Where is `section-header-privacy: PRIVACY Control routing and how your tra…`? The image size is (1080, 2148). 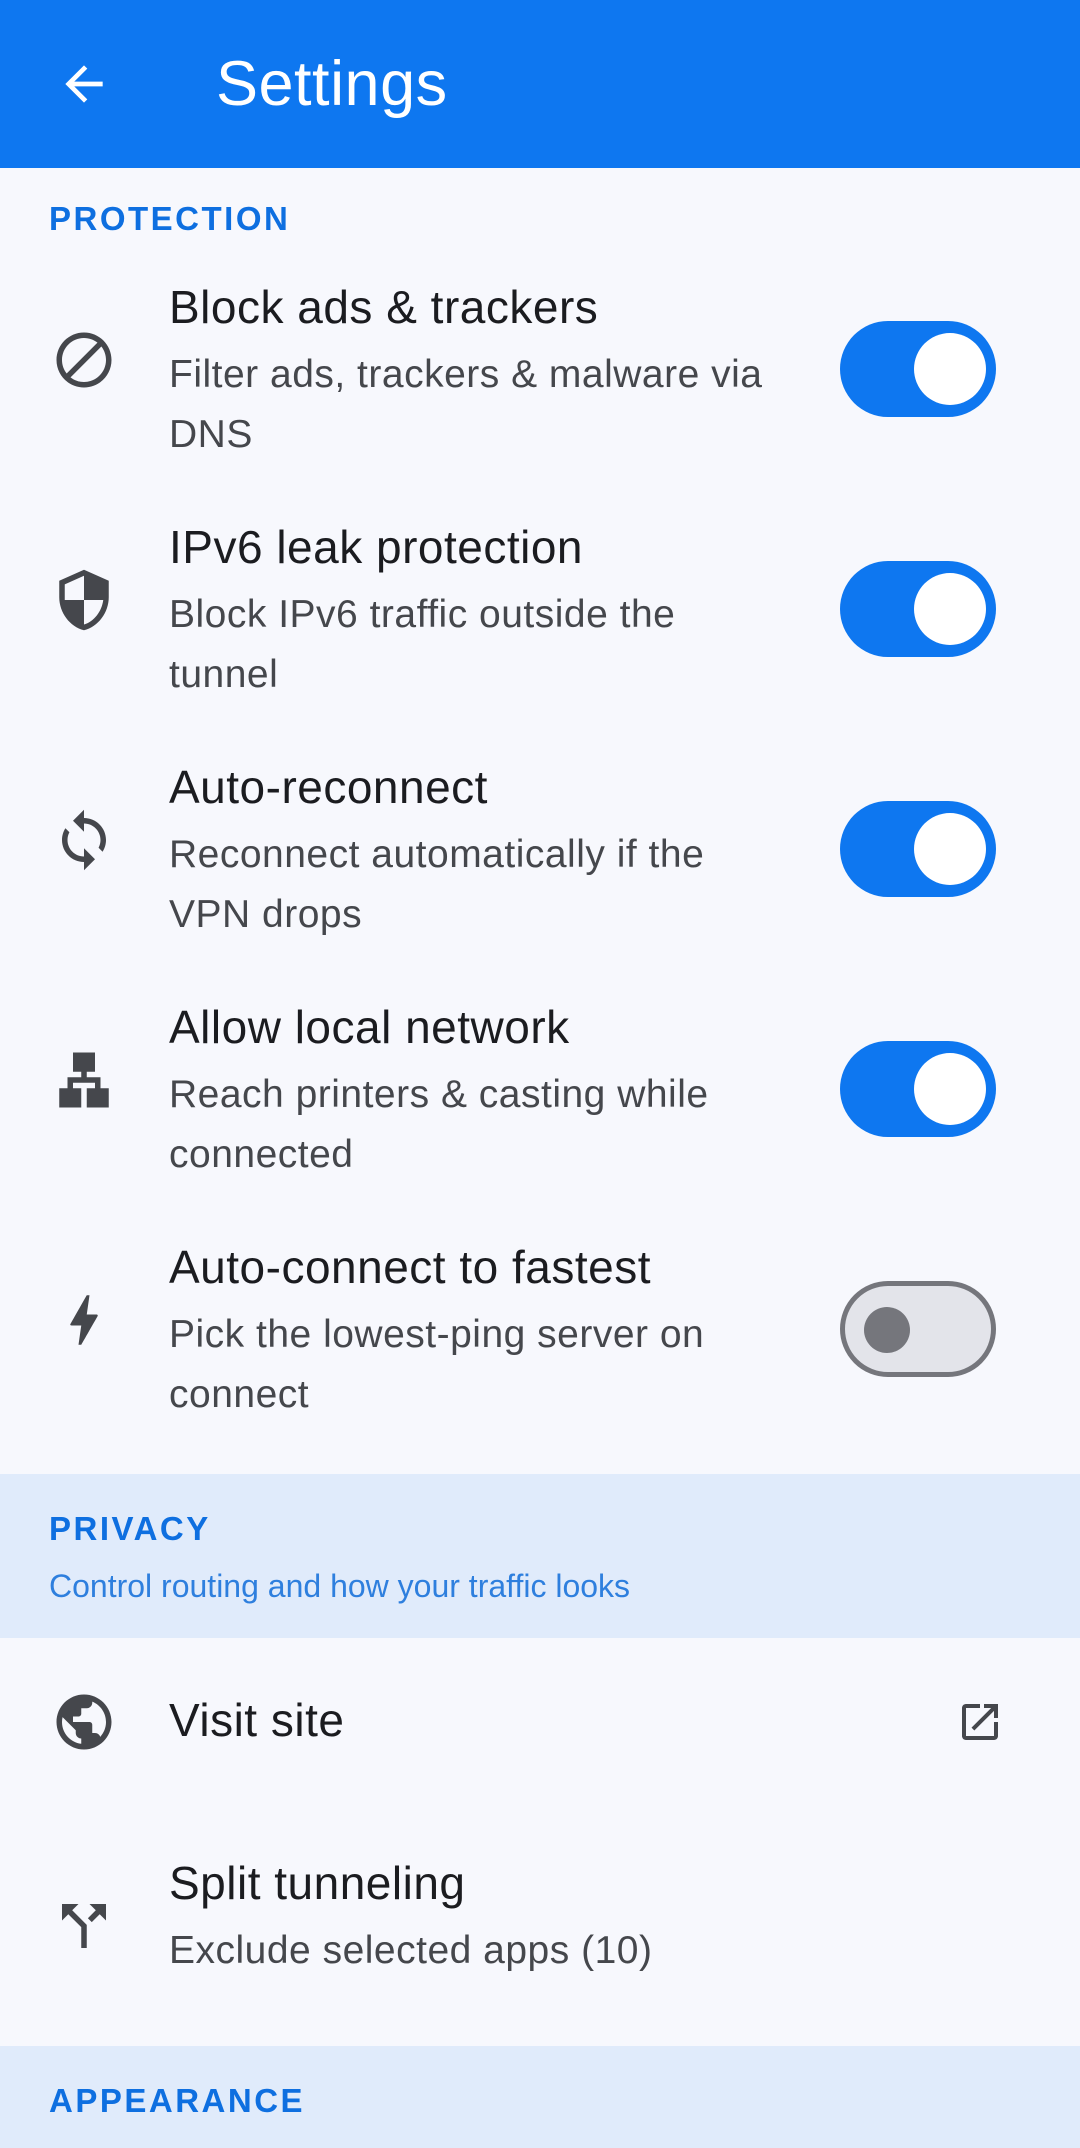
section-header-privacy: PRIVACY Control routing and how your tra… is located at coordinates (540, 1556).